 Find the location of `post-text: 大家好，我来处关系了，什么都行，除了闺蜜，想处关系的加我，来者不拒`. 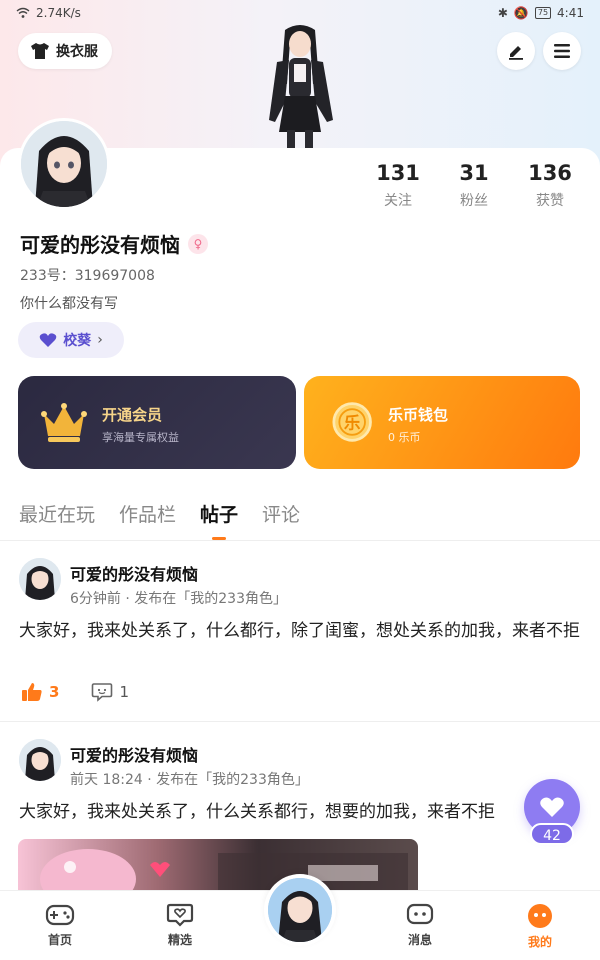

post-text: 大家好，我来处关系了，什么都行，除了闺蜜，想处关系的加我，来者不拒 is located at coordinates (300, 631).